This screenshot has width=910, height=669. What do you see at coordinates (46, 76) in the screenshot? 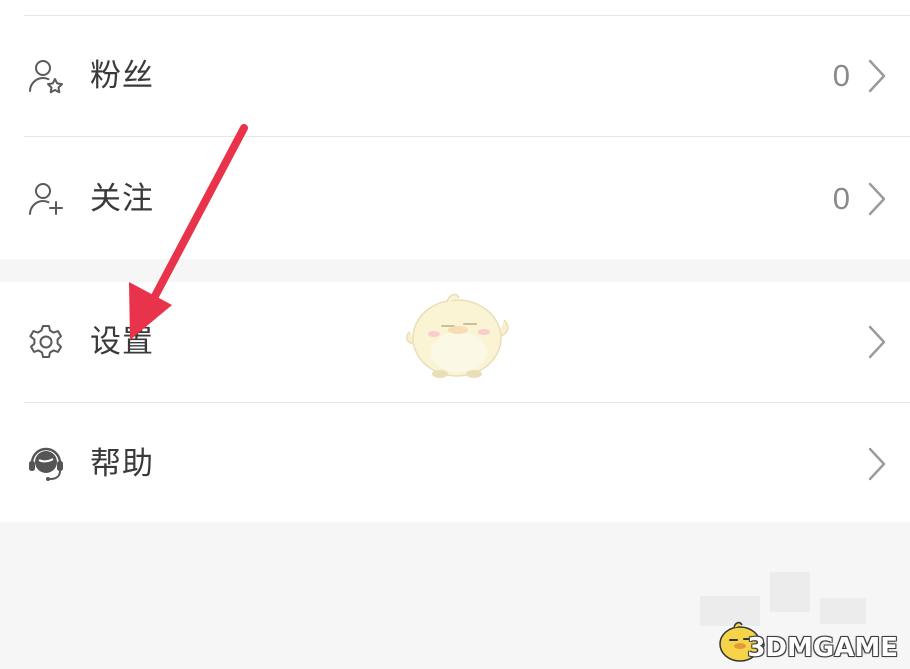
I see `user-star-icon` at bounding box center [46, 76].